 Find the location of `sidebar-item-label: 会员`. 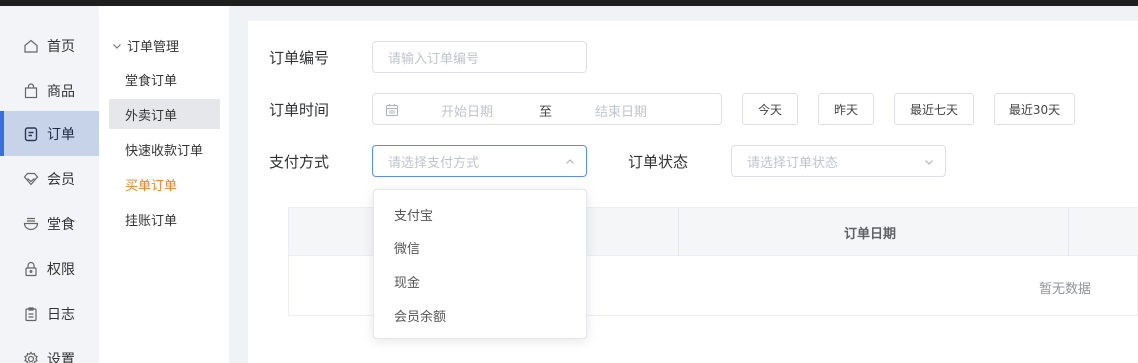

sidebar-item-label: 会员 is located at coordinates (61, 179).